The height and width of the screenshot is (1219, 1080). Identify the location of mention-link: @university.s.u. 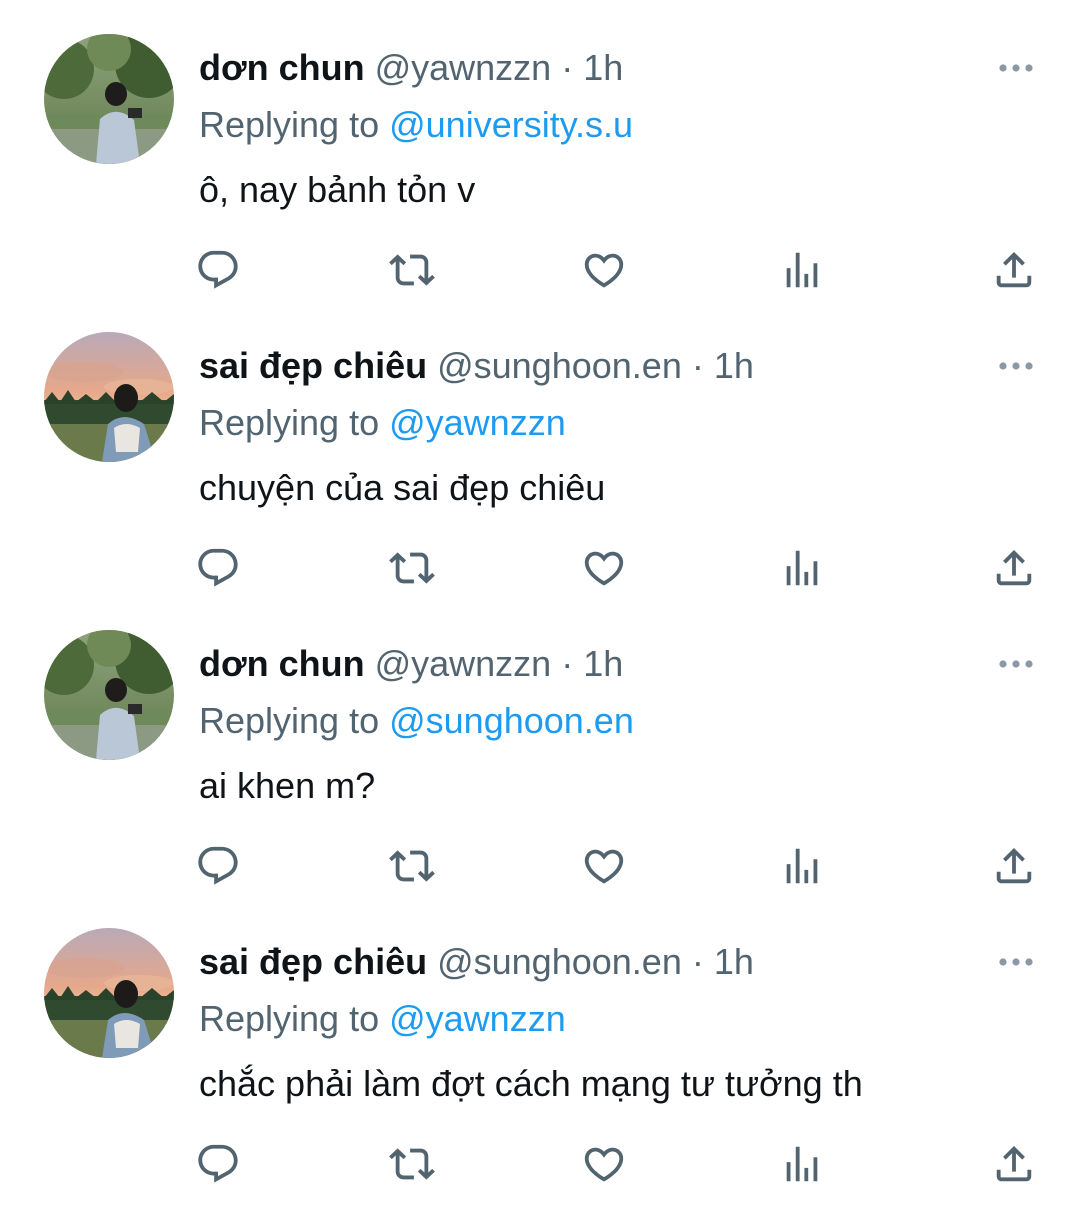
(511, 124).